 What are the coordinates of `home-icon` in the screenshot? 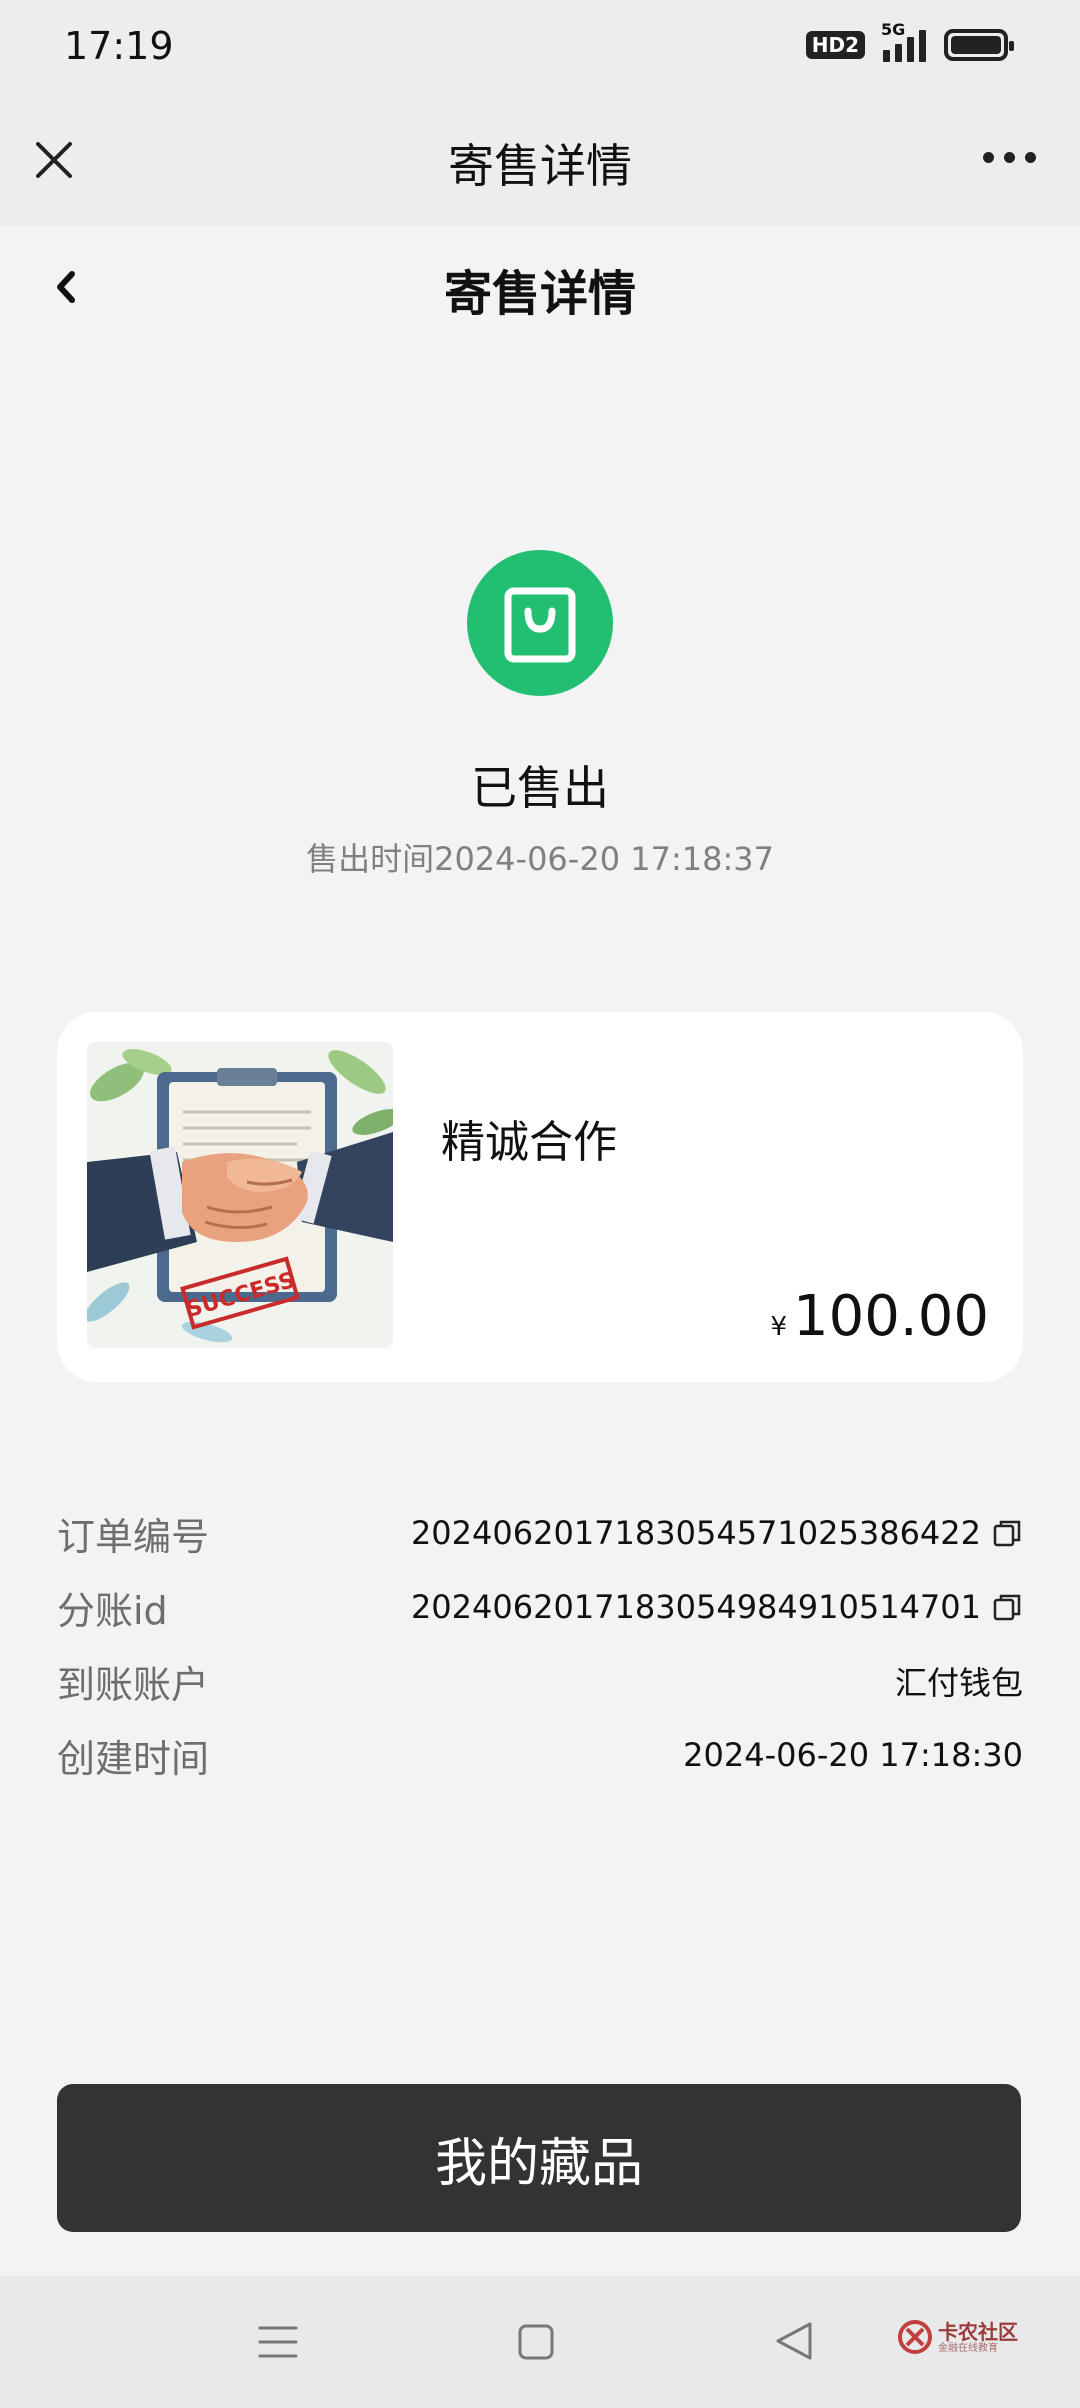 It's located at (536, 2342).